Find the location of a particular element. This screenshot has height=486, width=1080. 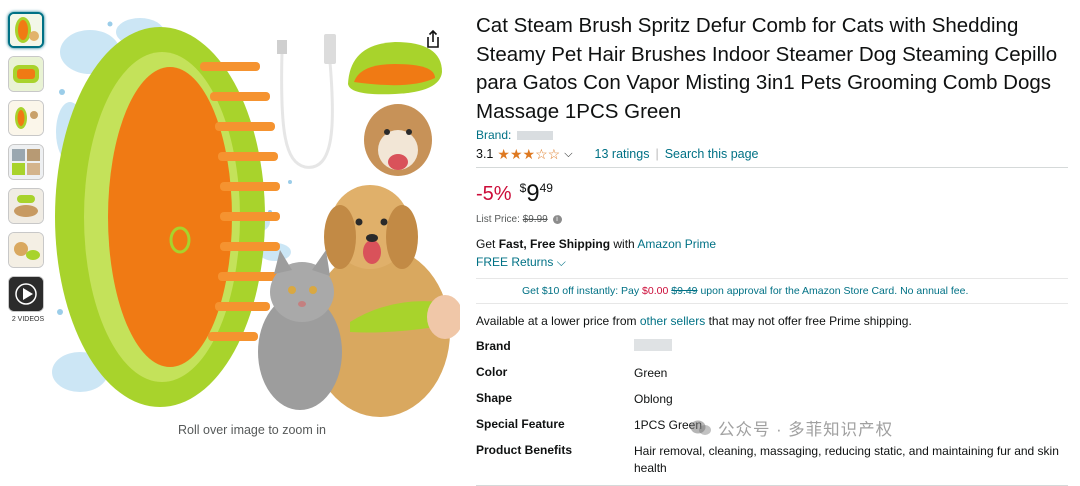

lower-price-text: Available at a lower price from is located at coordinates (558, 321).